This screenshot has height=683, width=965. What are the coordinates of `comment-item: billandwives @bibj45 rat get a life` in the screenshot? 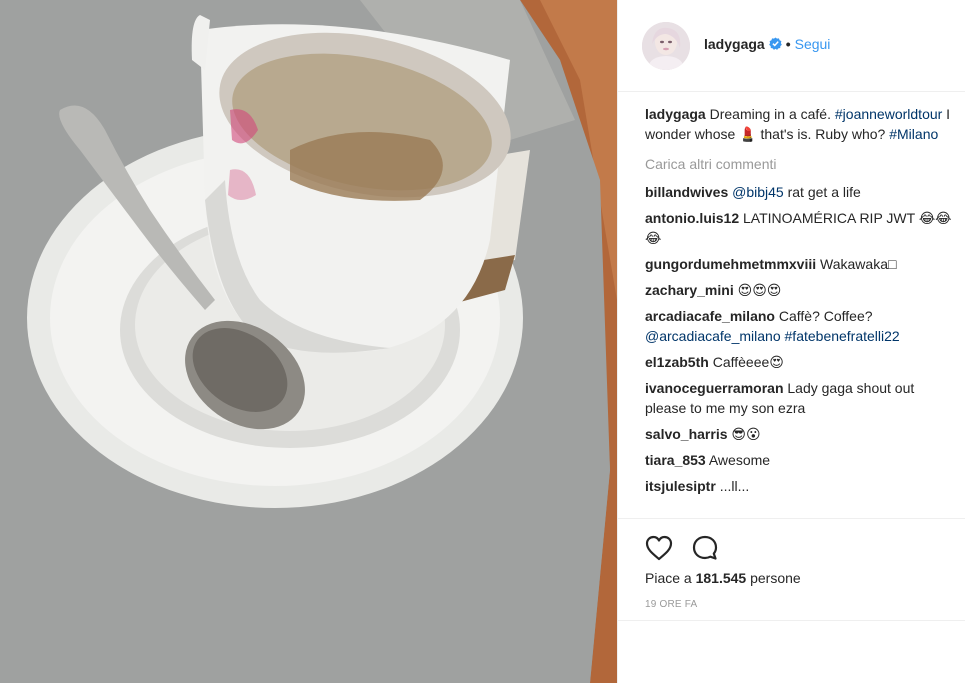 It's located at (801, 192).